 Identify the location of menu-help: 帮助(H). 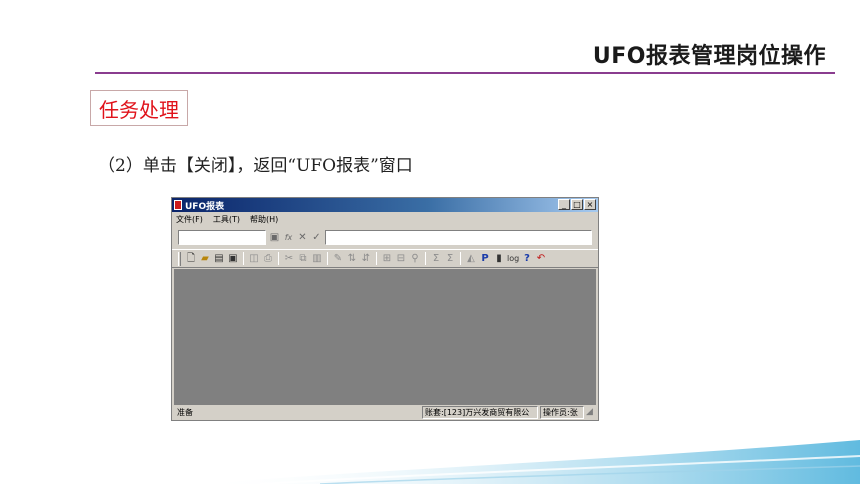
(264, 219).